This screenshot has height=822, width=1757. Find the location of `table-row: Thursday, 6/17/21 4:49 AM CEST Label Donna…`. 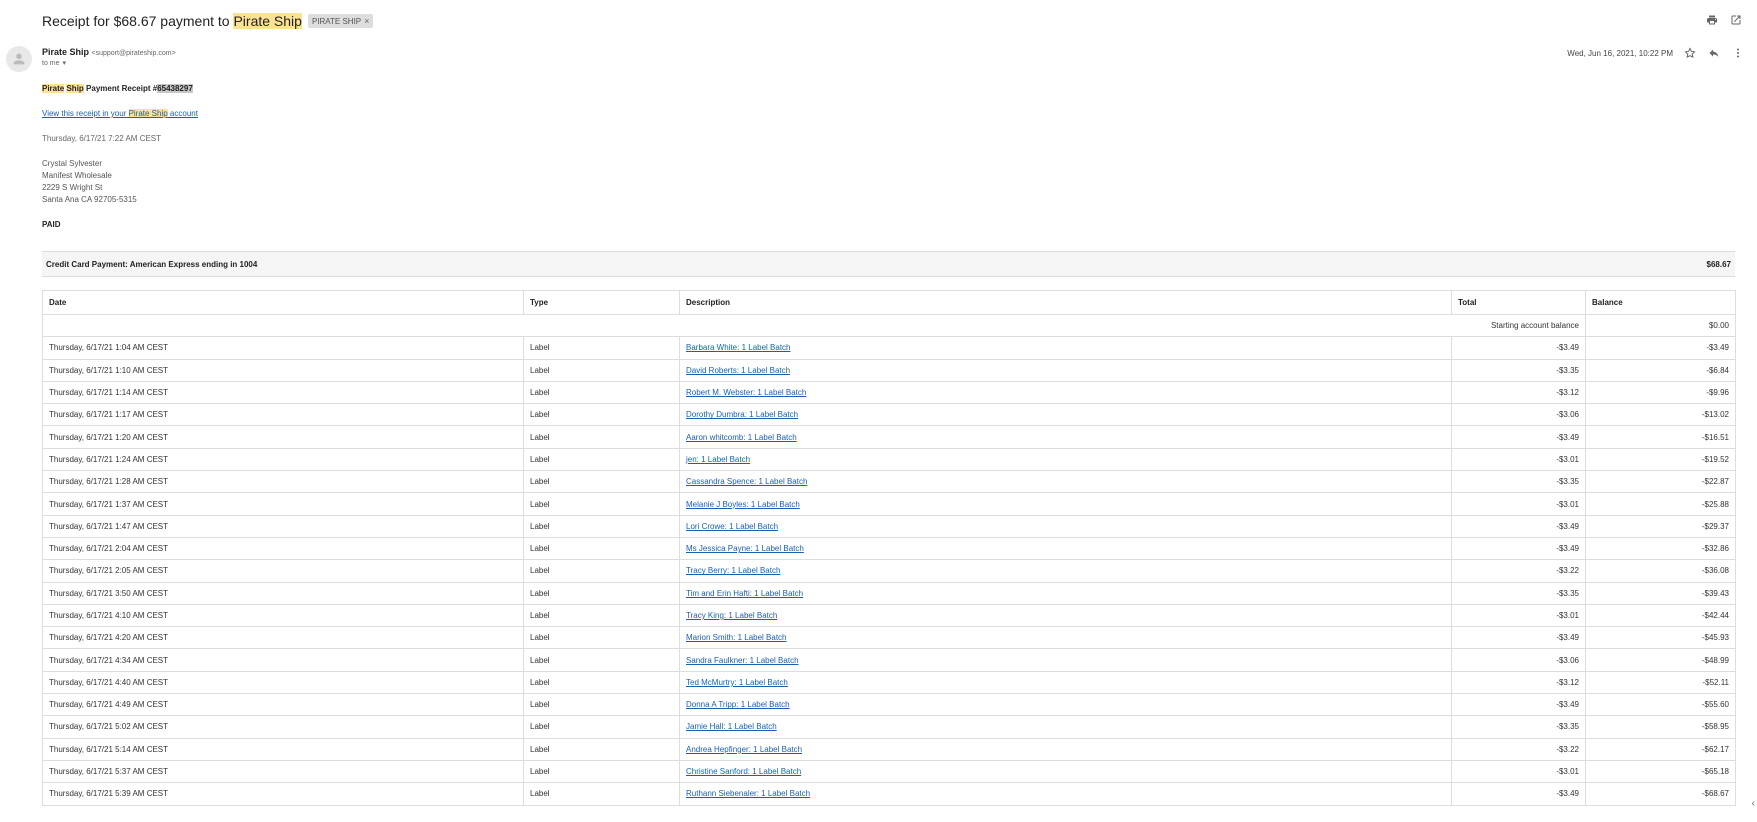

table-row: Thursday, 6/17/21 4:49 AM CEST Label Donna… is located at coordinates (889, 705).